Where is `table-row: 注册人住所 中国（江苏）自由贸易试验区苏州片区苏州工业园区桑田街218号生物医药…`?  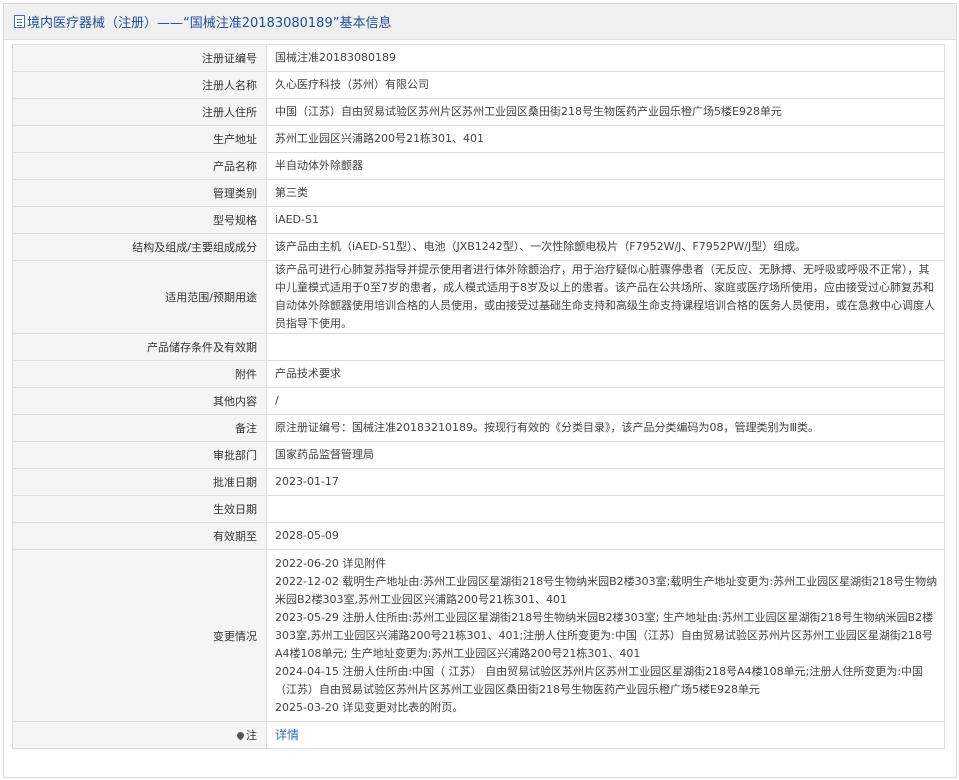
table-row: 注册人住所 中国（江苏）自由贸易试验区苏州片区苏州工业园区桑田街218号生物医药… is located at coordinates (478, 112).